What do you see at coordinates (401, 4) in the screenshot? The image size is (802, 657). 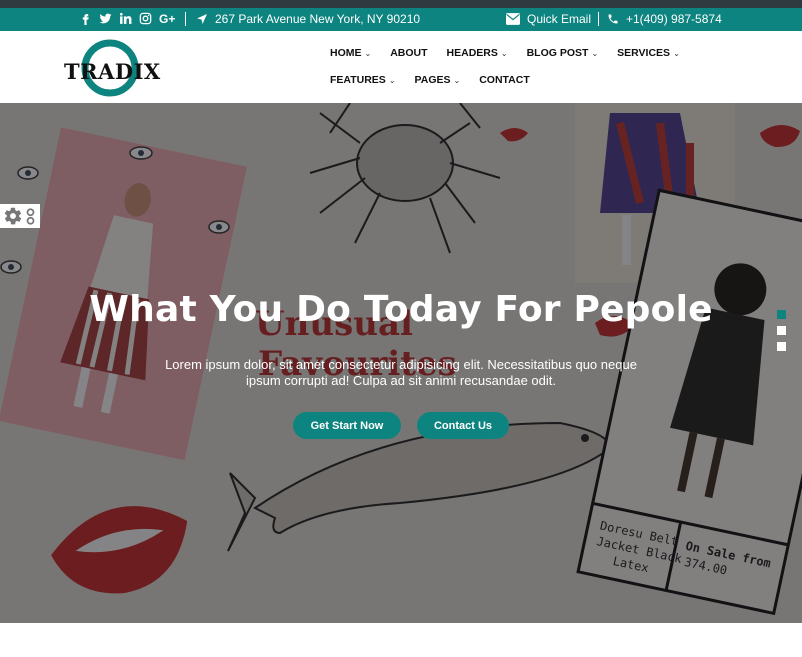 I see `browser-frame-strip` at bounding box center [401, 4].